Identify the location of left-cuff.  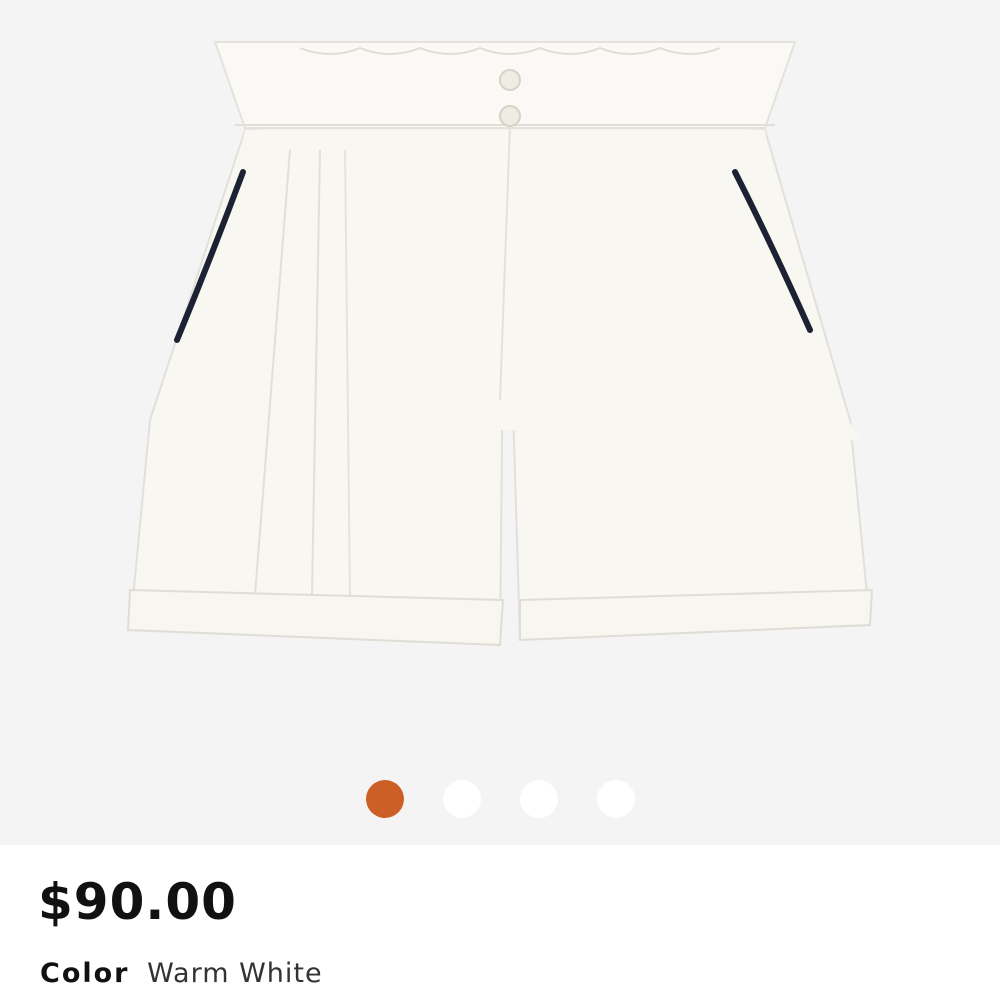
(315, 617).